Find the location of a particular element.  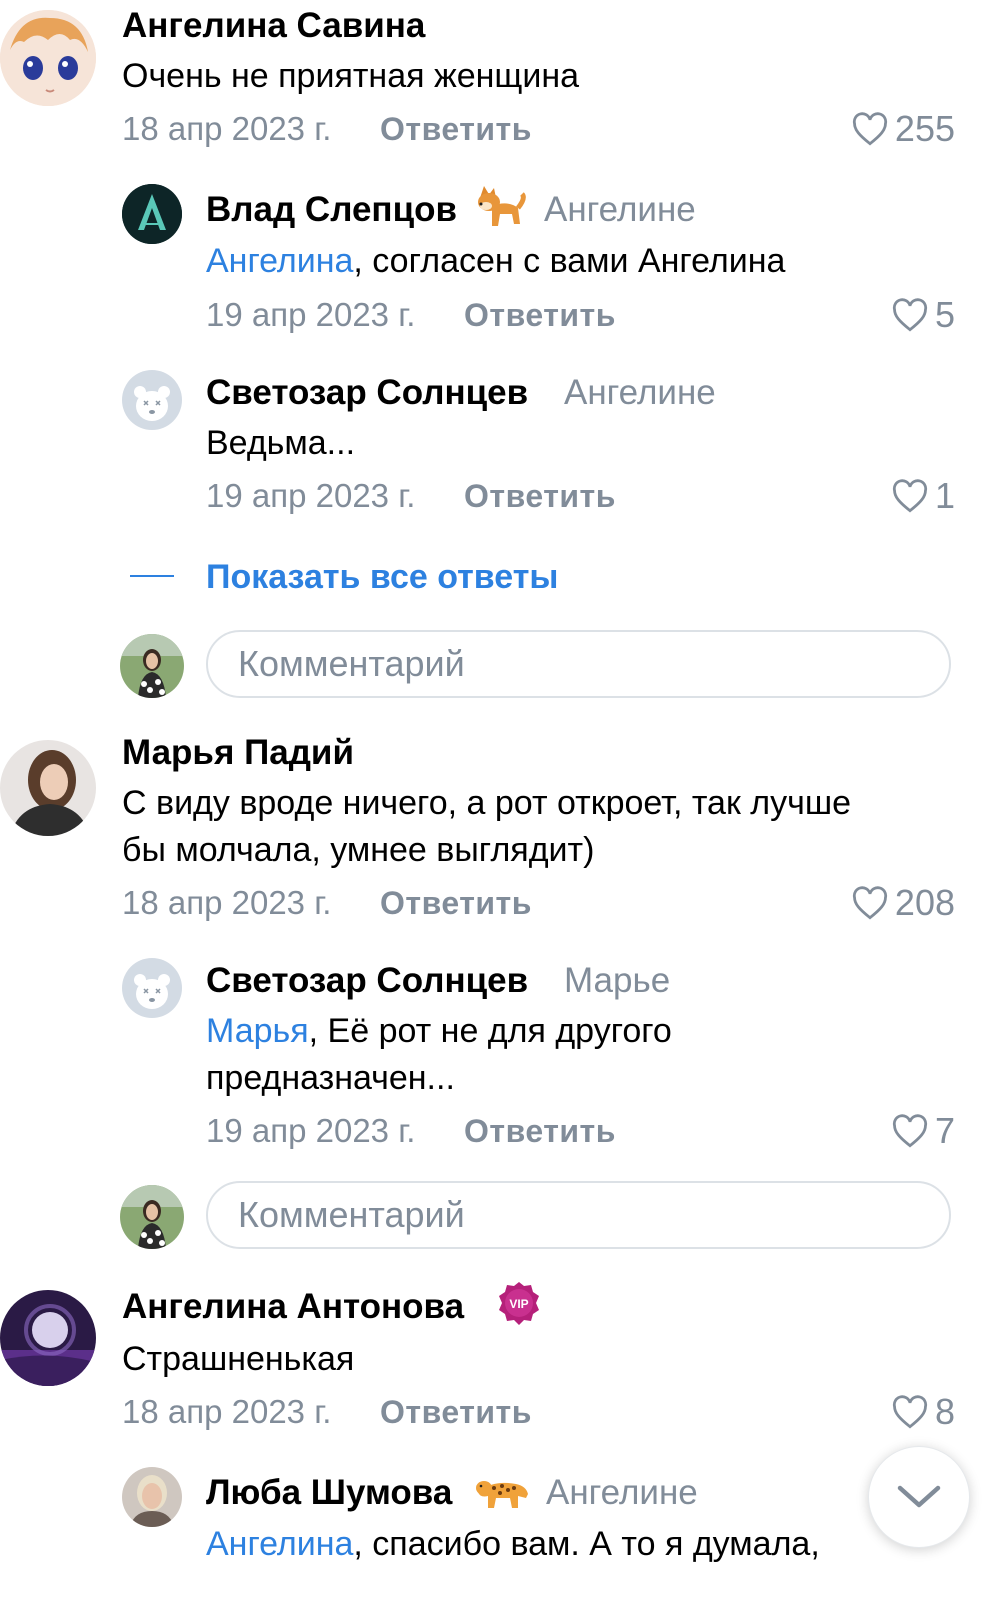

reply-to: Марье is located at coordinates (617, 980).